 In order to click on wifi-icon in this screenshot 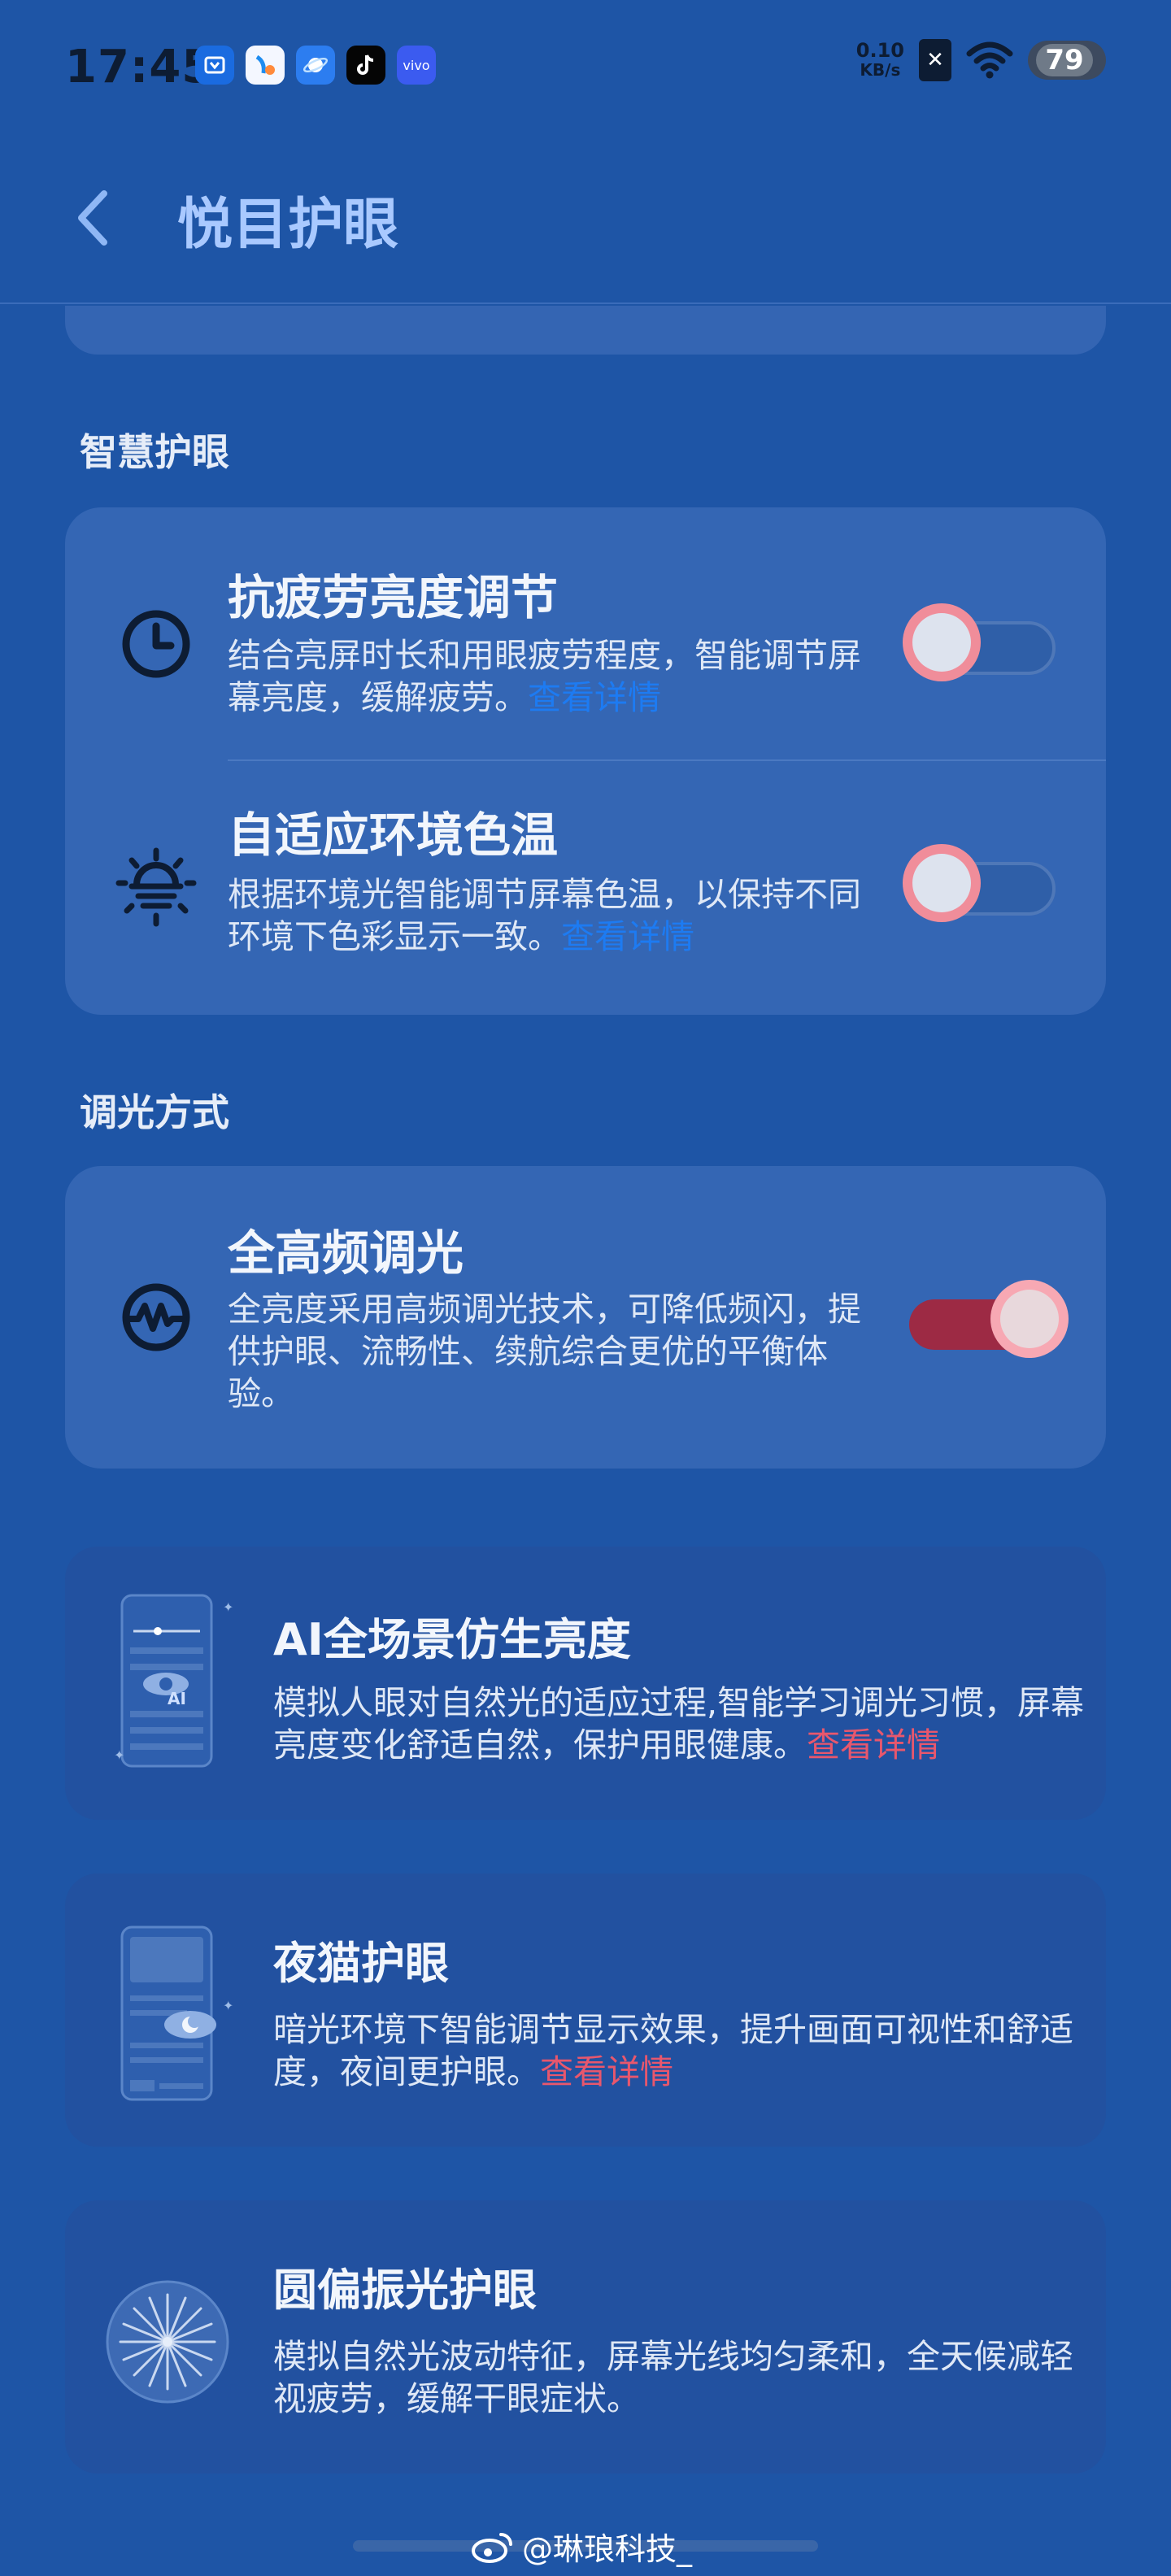, I will do `click(989, 60)`.